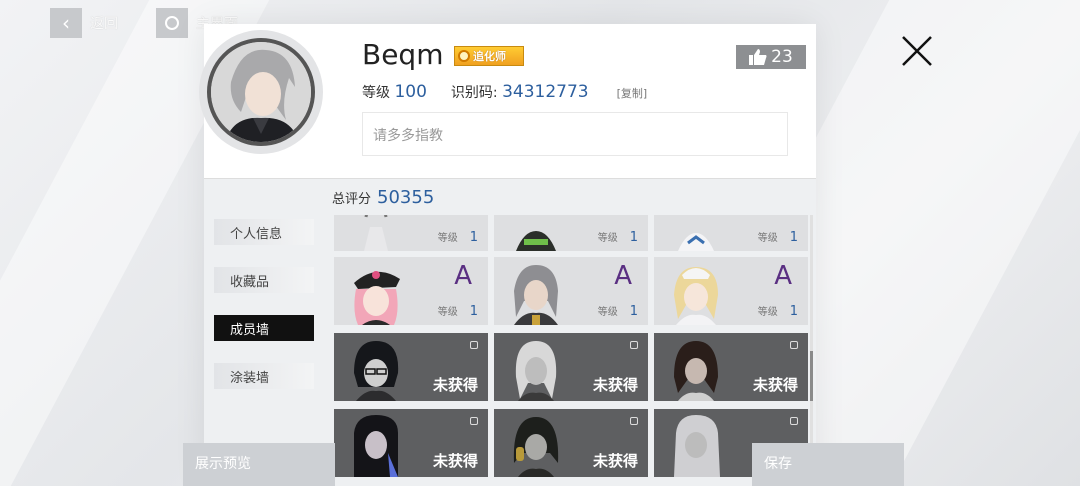 Image resolution: width=1080 pixels, height=486 pixels. Describe the element at coordinates (264, 376) in the screenshot. I see `tab-skin-wall: 涂装墙` at that location.